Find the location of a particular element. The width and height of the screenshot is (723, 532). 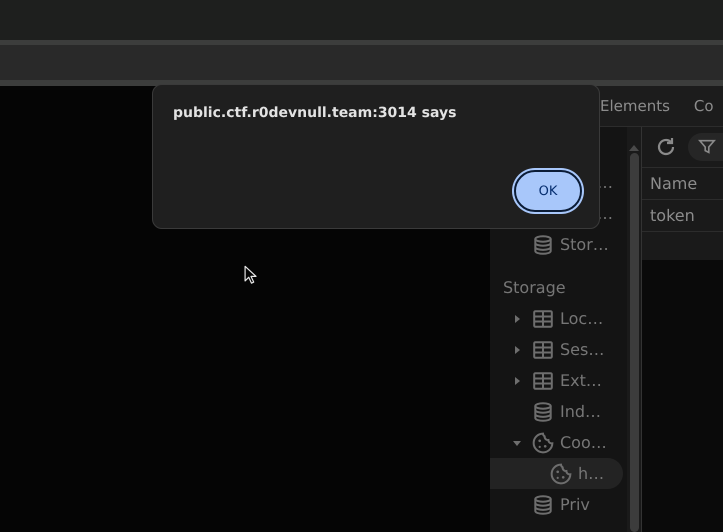

scrollbar is located at coordinates (634, 329).